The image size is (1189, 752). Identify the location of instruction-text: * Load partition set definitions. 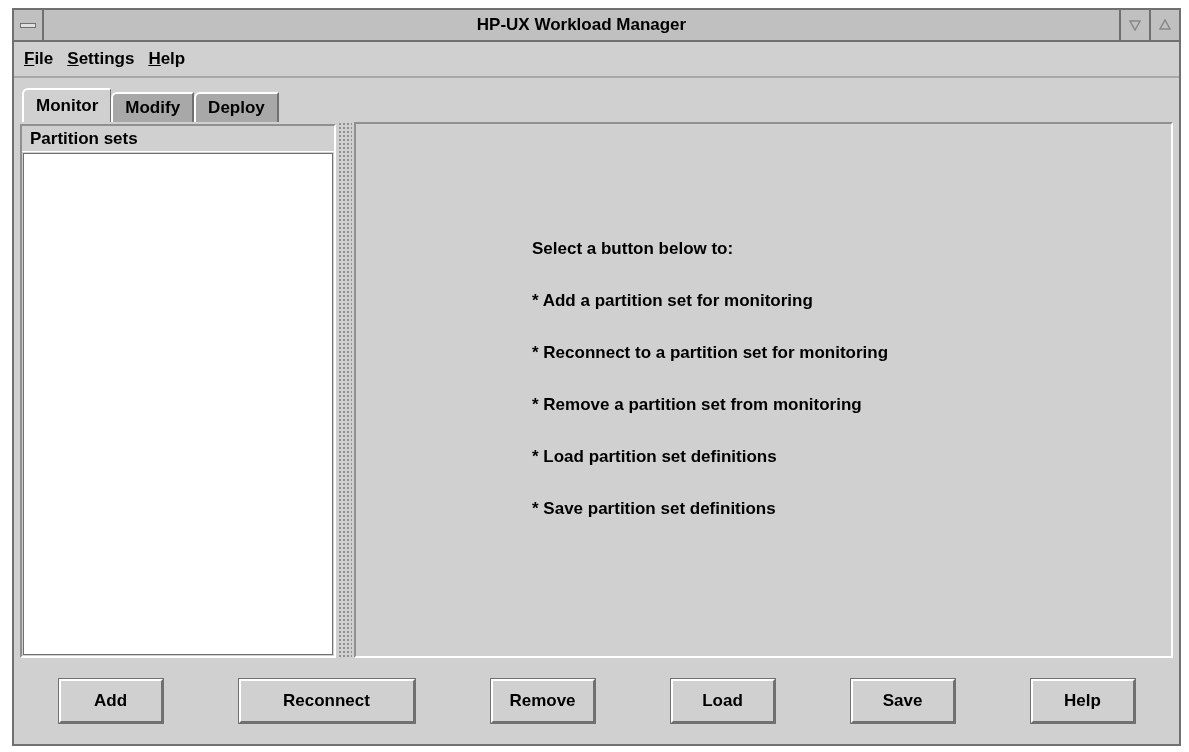
(655, 457).